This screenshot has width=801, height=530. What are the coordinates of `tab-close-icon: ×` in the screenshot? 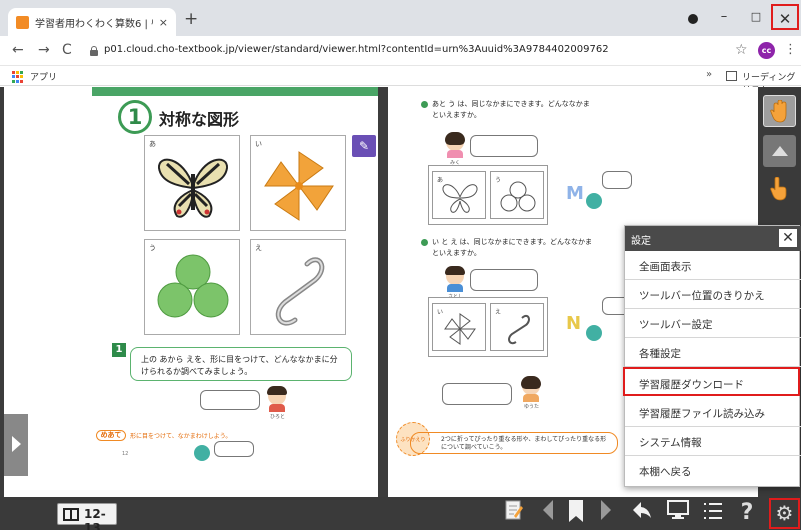 It's located at (163, 22).